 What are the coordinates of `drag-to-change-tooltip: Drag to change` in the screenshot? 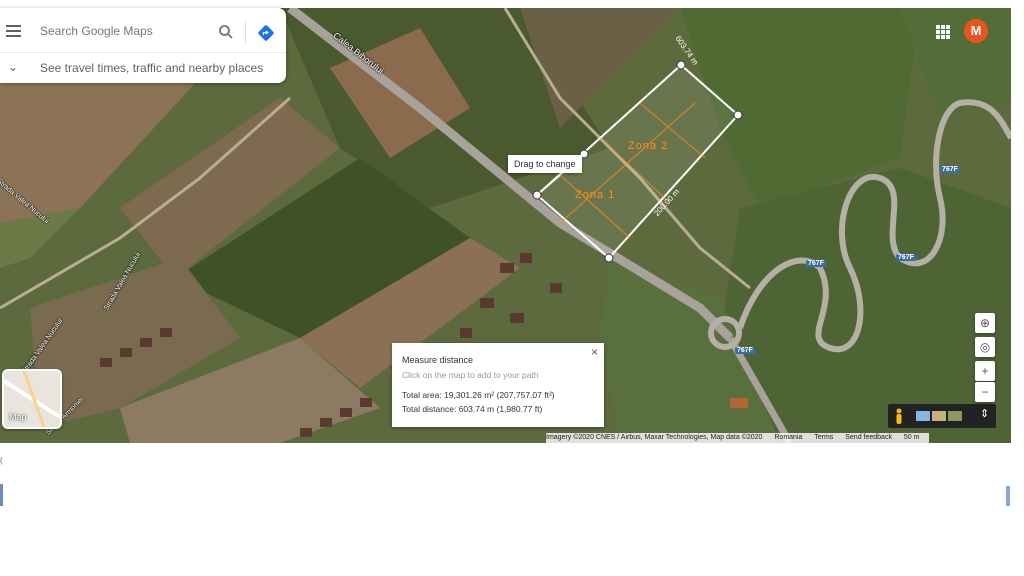 It's located at (545, 164).